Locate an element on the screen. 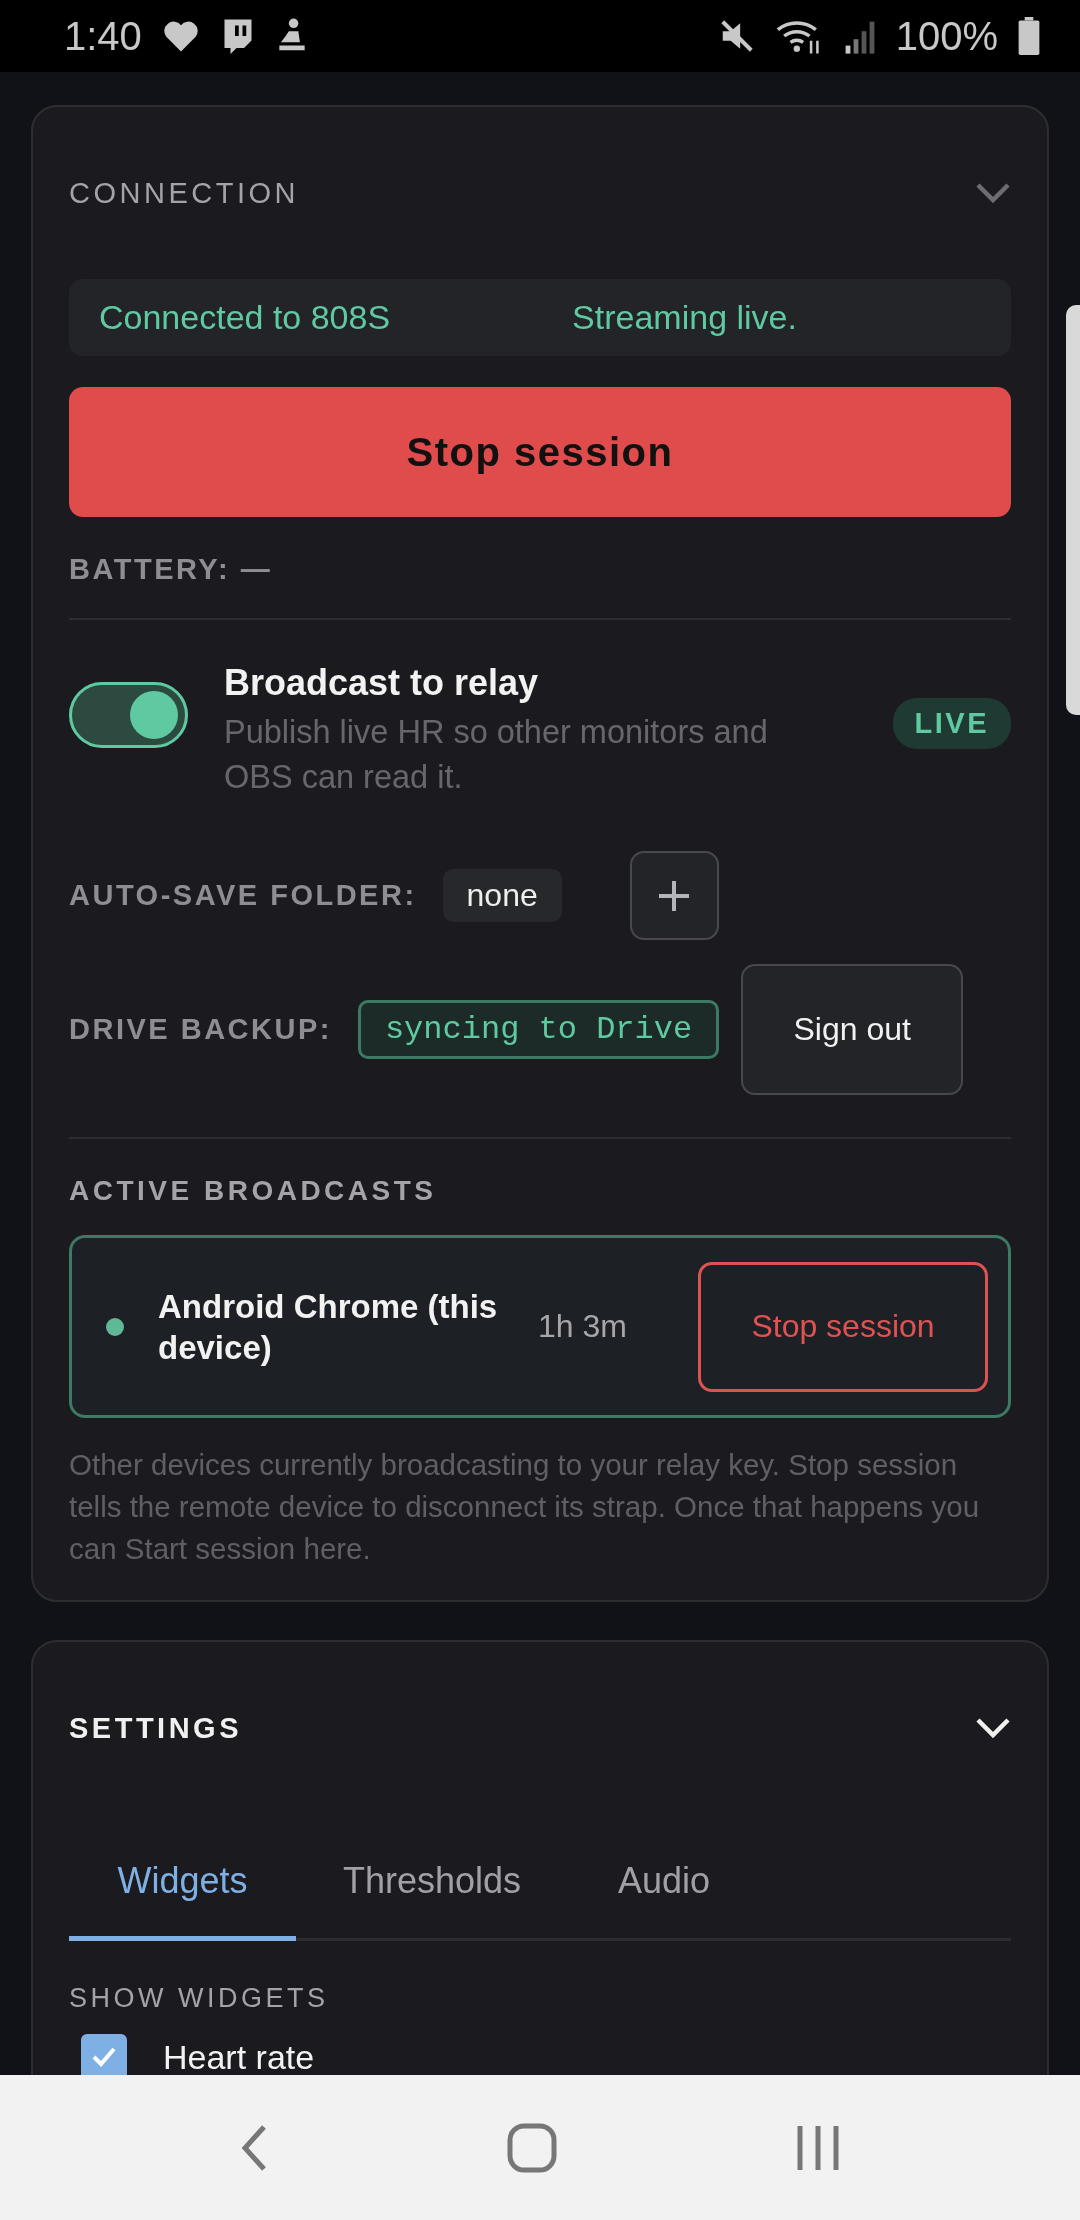  battery-icon is located at coordinates (1029, 36).